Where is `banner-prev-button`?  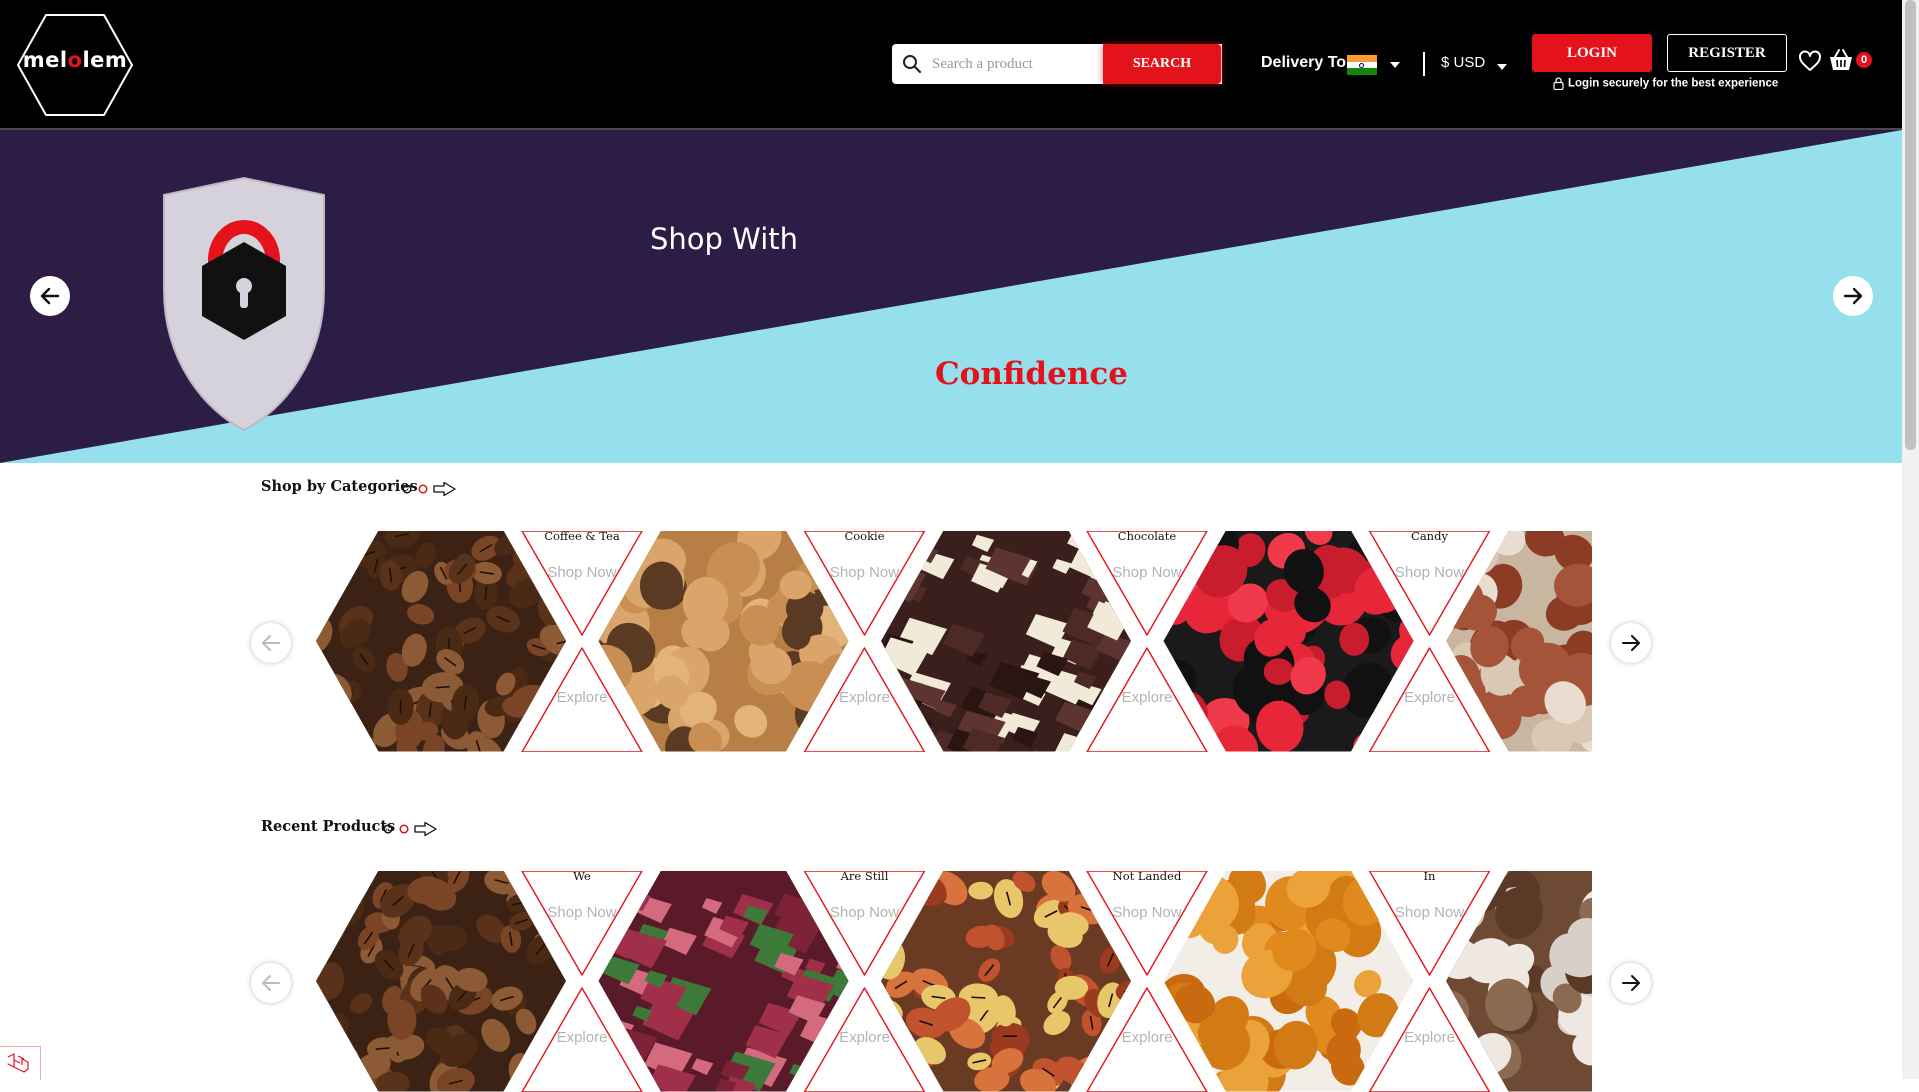 banner-prev-button is located at coordinates (50, 296).